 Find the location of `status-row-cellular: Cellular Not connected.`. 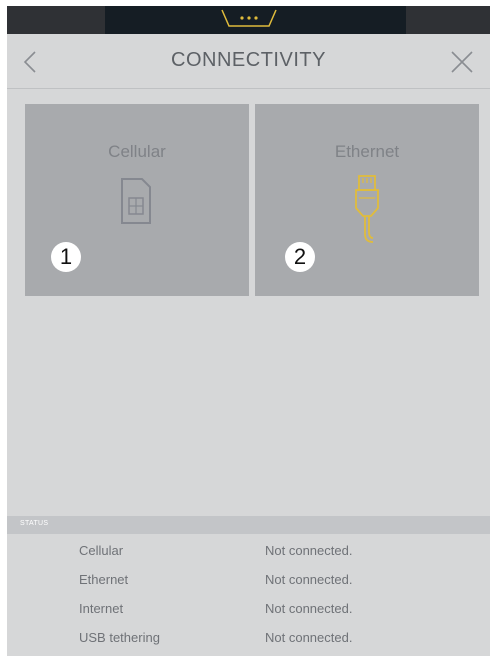

status-row-cellular: Cellular Not connected. is located at coordinates (248, 550).